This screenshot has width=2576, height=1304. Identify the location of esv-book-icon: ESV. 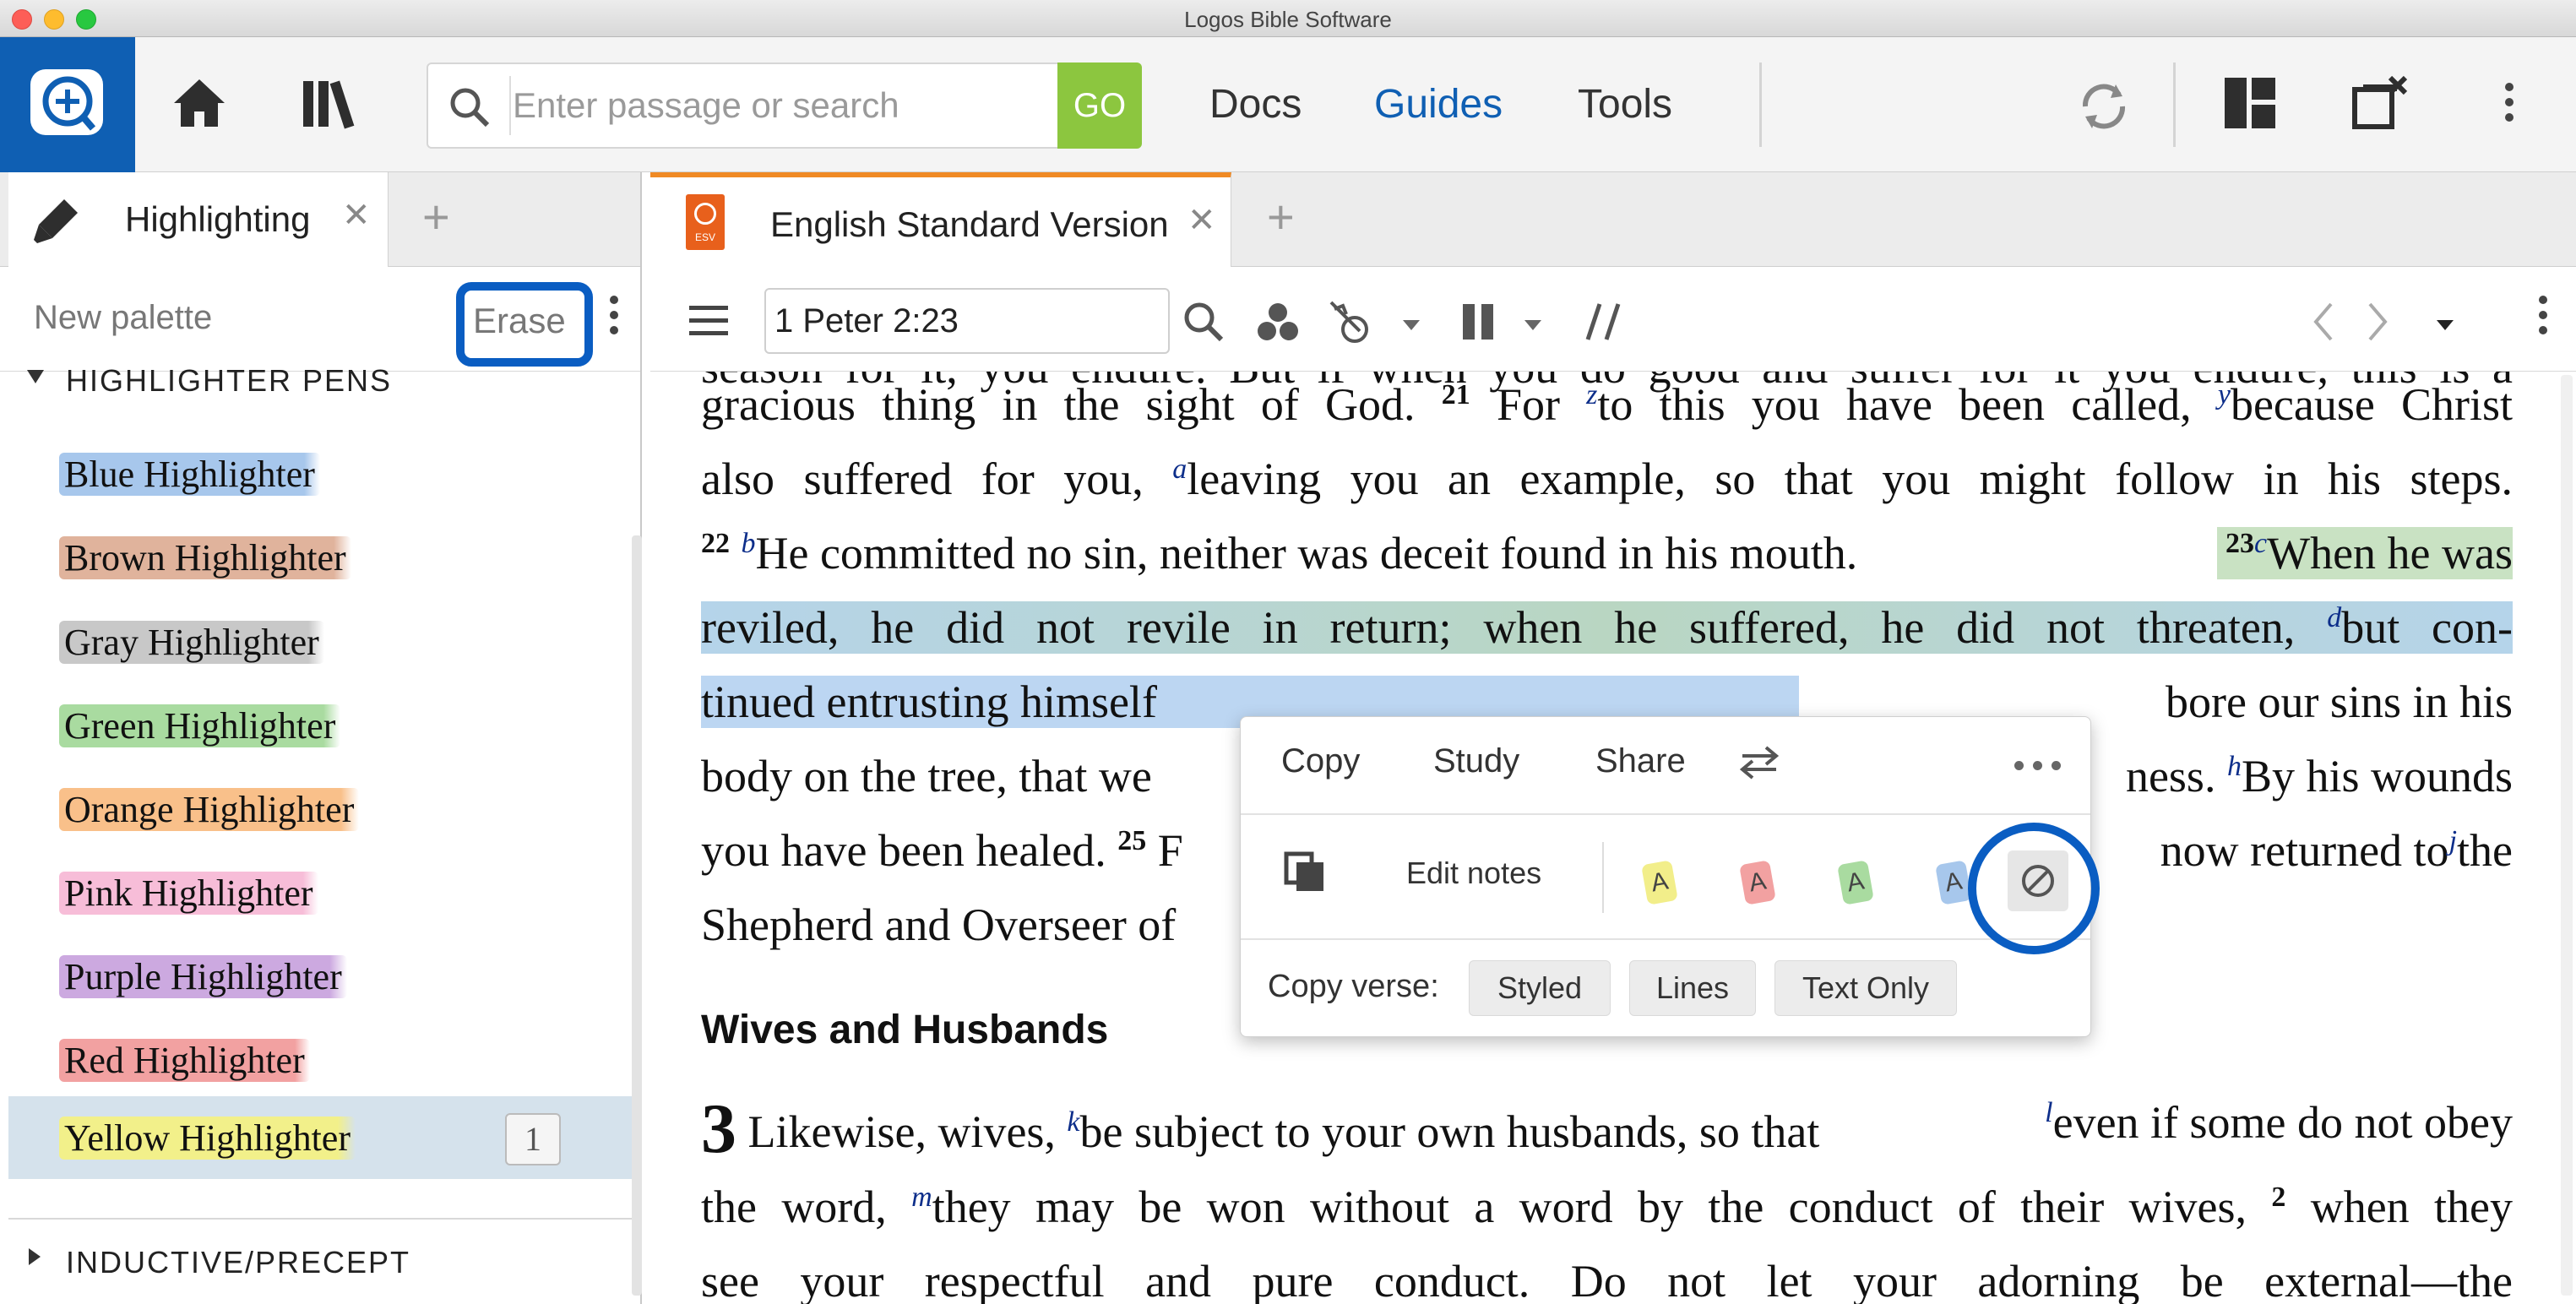
(705, 222).